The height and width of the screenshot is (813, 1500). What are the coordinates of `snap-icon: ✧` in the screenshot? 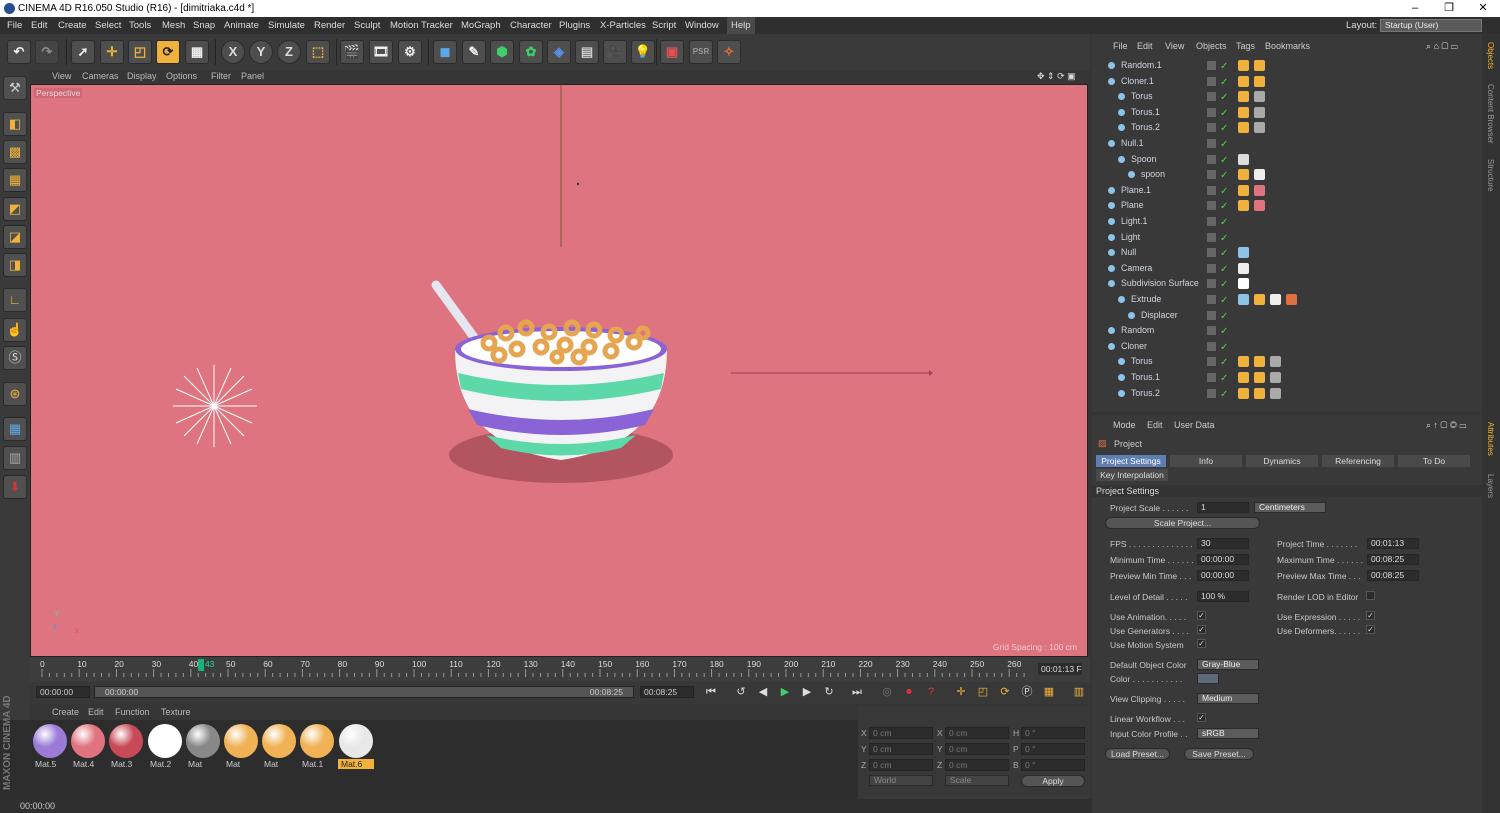 It's located at (729, 52).